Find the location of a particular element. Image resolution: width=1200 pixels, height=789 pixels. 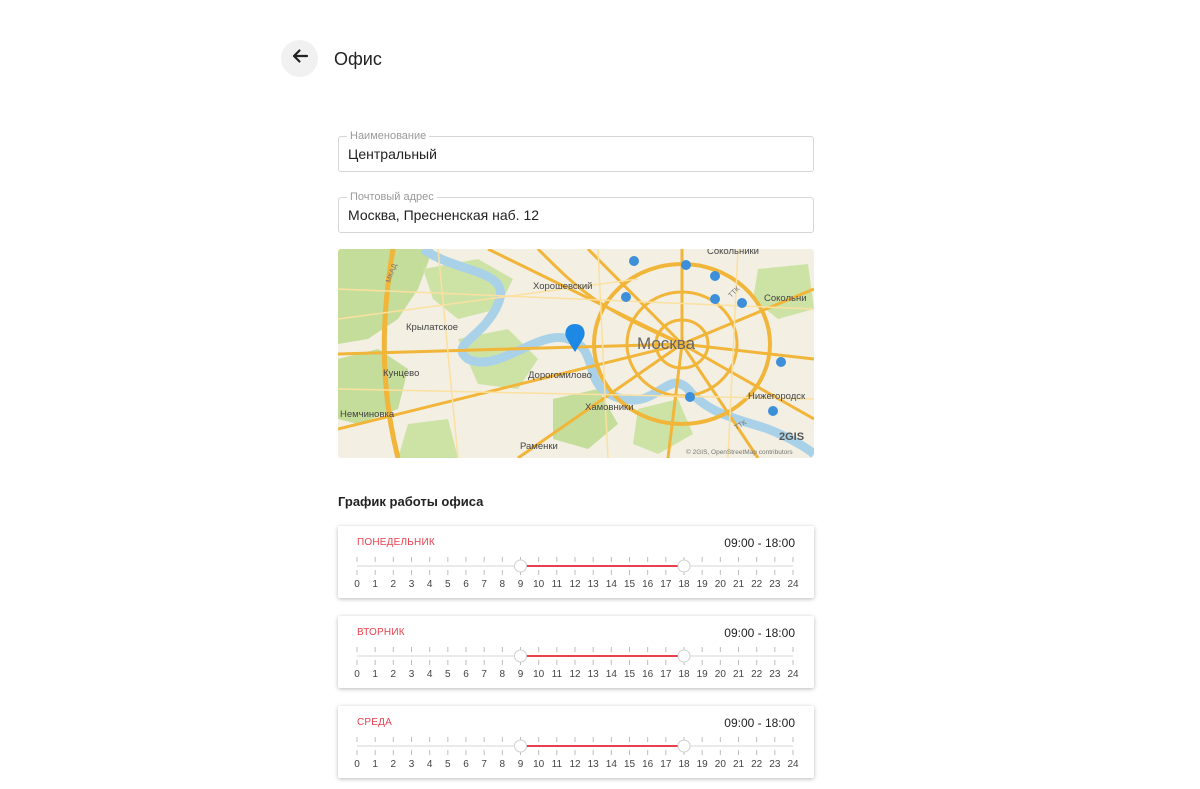

map-label: Немчиновка is located at coordinates (367, 414).